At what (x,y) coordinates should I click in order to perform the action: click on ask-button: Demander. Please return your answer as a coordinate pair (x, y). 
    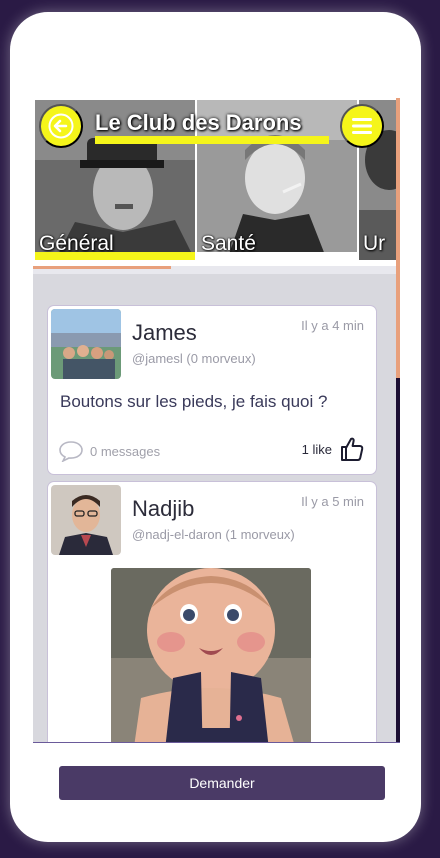
    Looking at the image, I should click on (222, 783).